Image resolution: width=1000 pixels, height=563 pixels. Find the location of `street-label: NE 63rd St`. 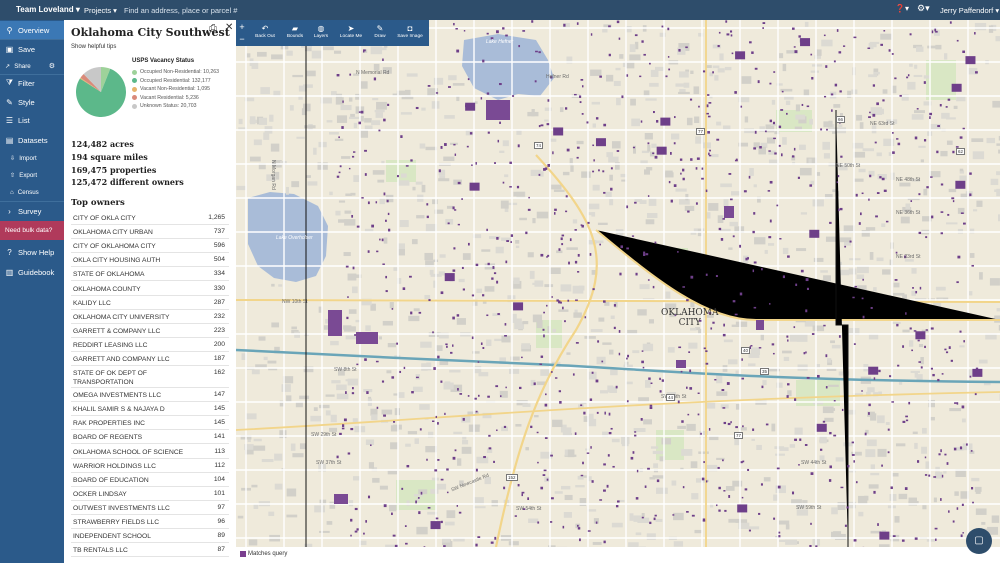

street-label: NE 63rd St is located at coordinates (882, 124).